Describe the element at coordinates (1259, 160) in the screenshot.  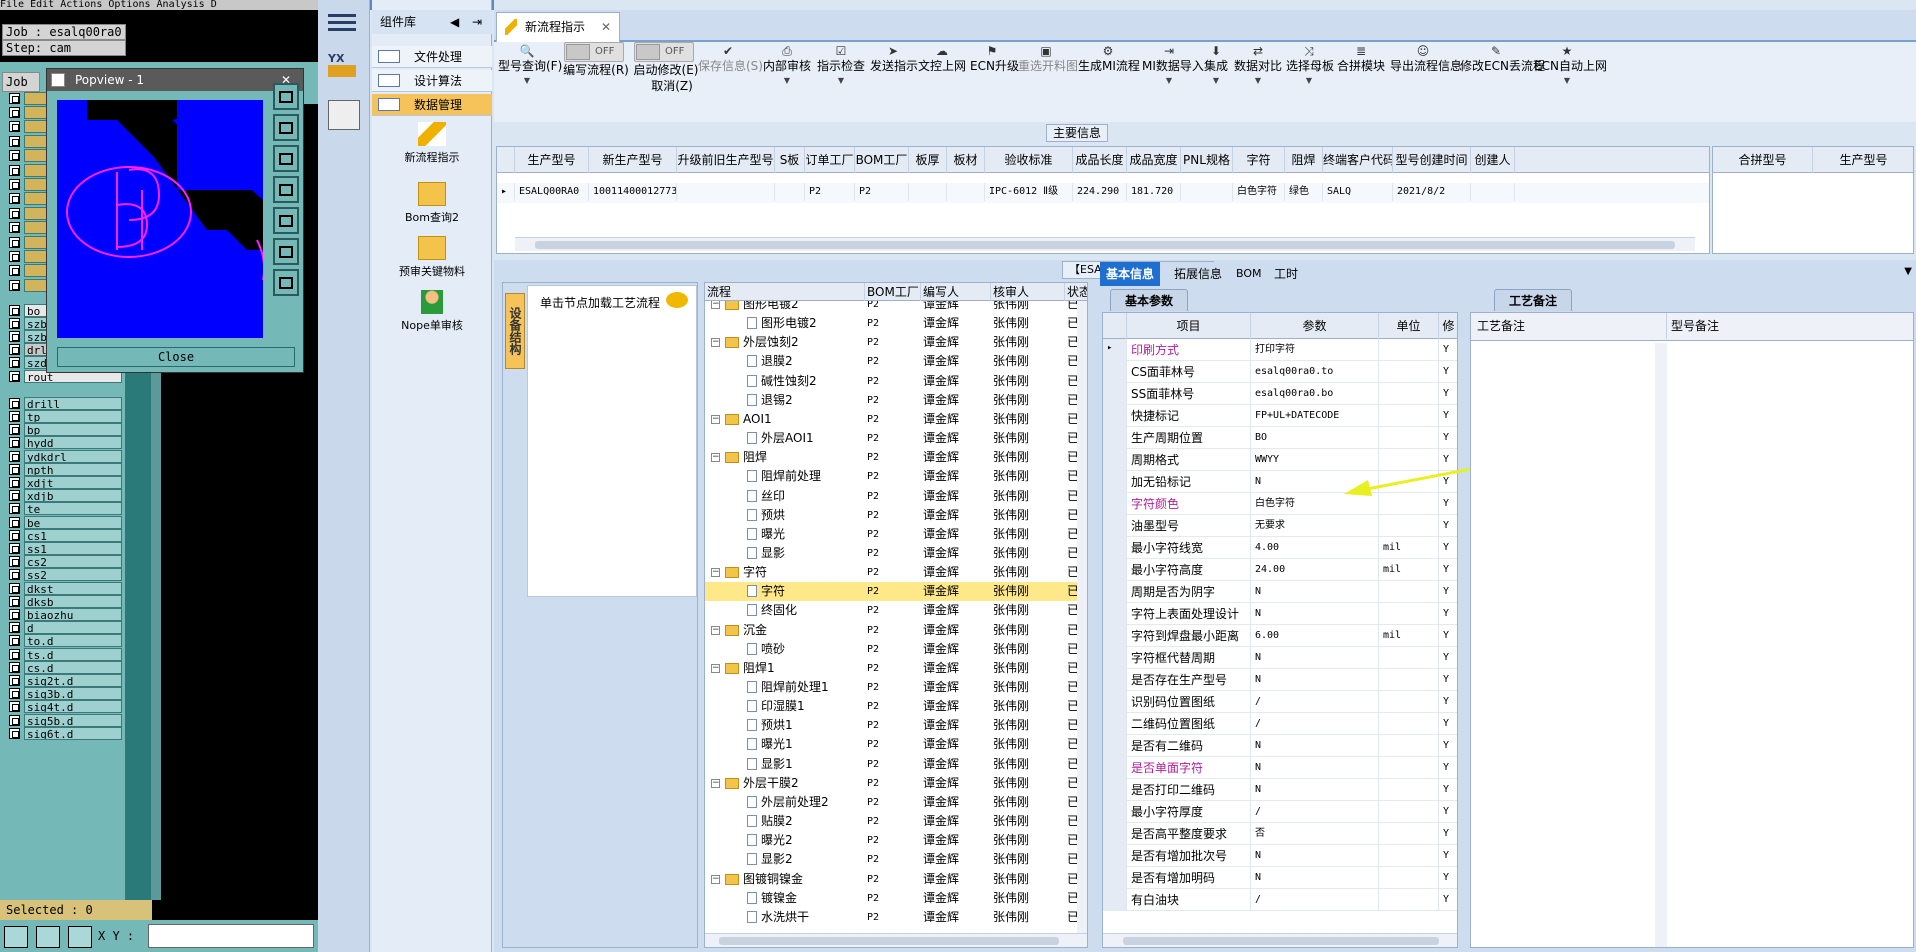
I see `main-col-header: 字符` at that location.